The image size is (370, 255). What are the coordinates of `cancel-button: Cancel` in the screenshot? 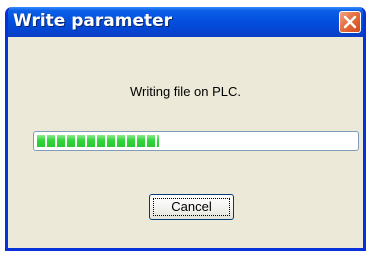 It's located at (191, 207).